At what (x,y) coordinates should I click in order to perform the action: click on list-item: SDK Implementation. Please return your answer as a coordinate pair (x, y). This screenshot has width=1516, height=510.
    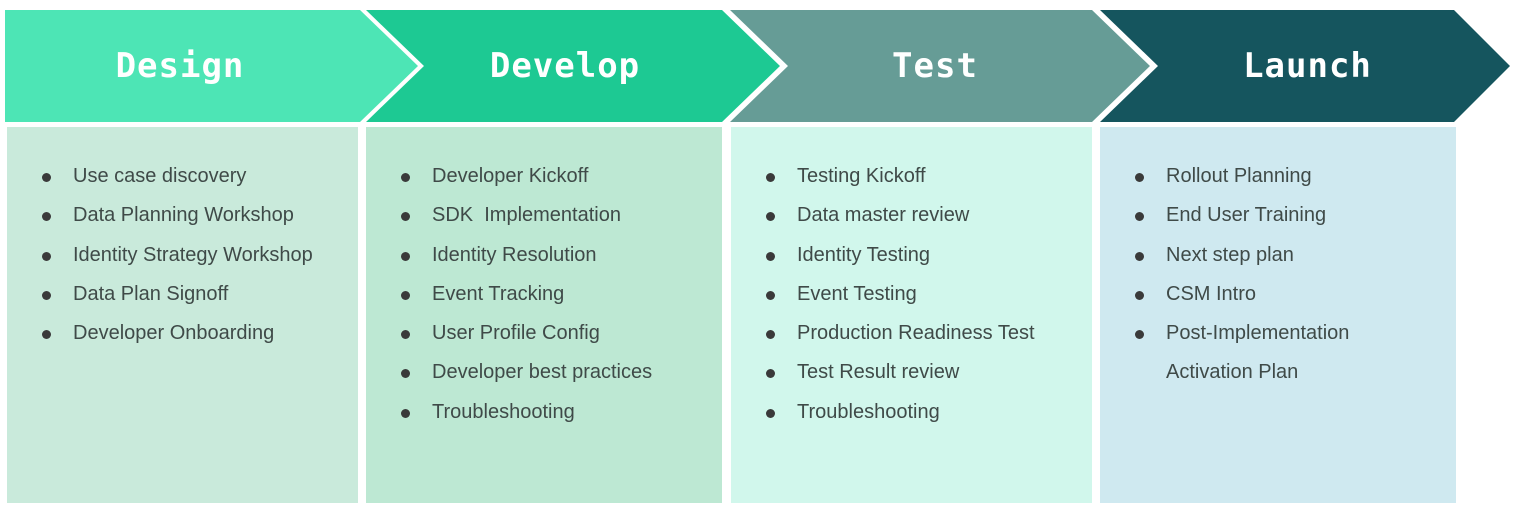
    Looking at the image, I should click on (544, 215).